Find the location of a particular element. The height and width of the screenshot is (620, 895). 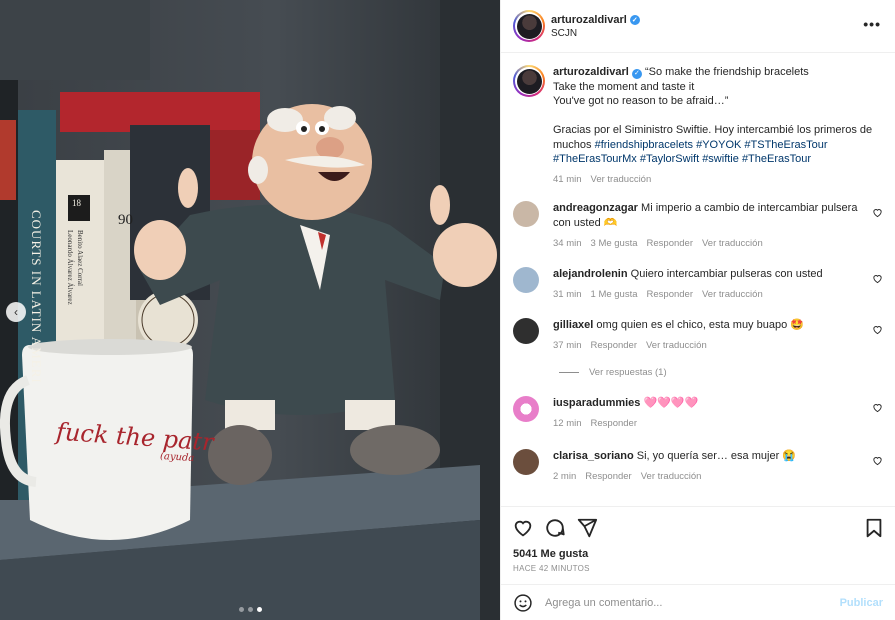

comment-time: 12 min is located at coordinates (567, 423).